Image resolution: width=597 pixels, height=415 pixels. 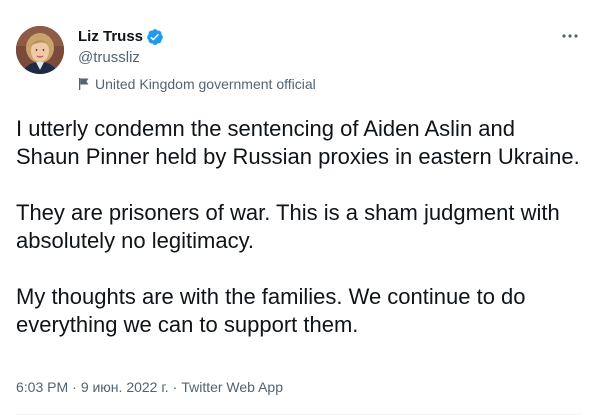 What do you see at coordinates (155, 37) in the screenshot?
I see `verified-badge-icon` at bounding box center [155, 37].